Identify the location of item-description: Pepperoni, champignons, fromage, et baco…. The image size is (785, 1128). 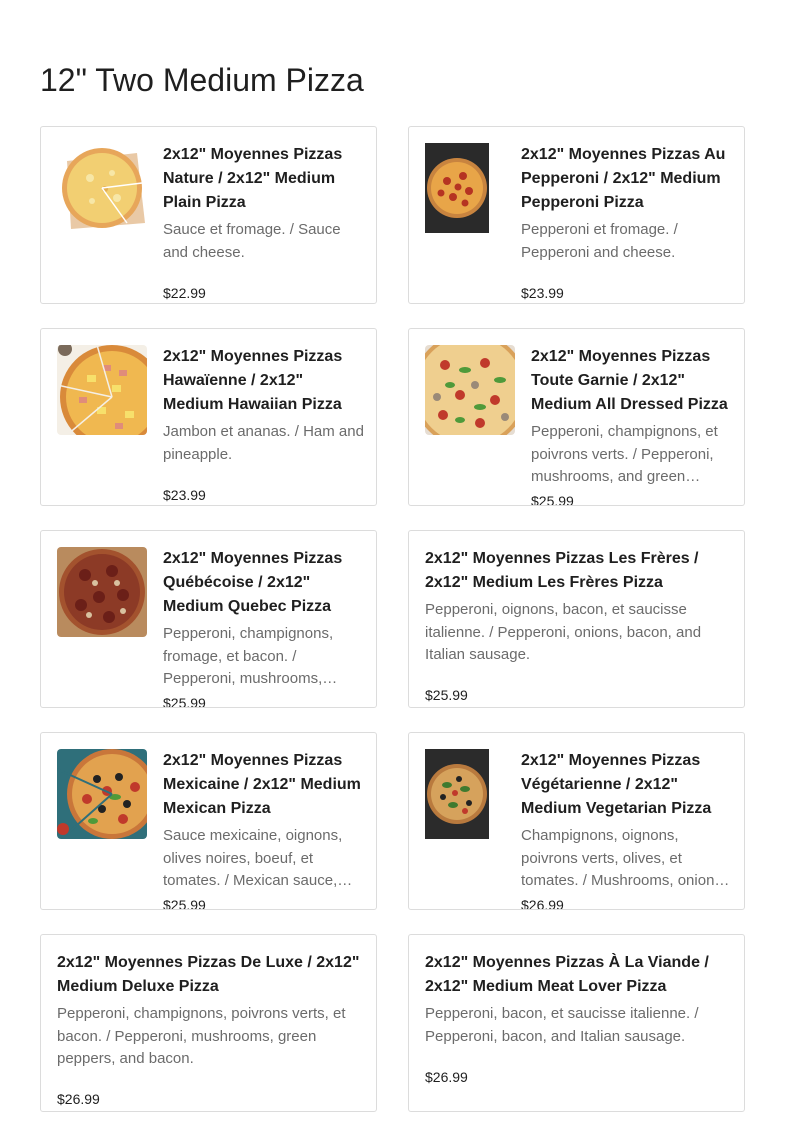
(248, 656).